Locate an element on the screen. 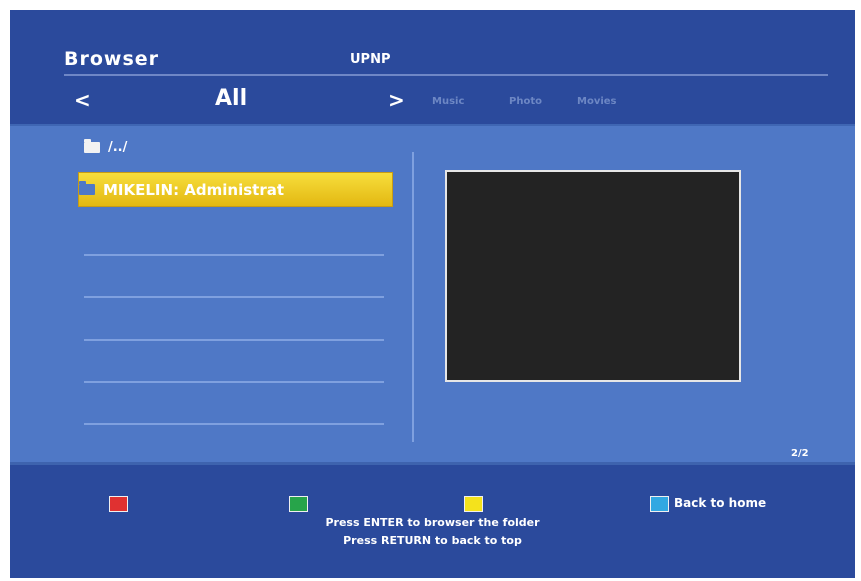  page-title: Browser is located at coordinates (112, 59).